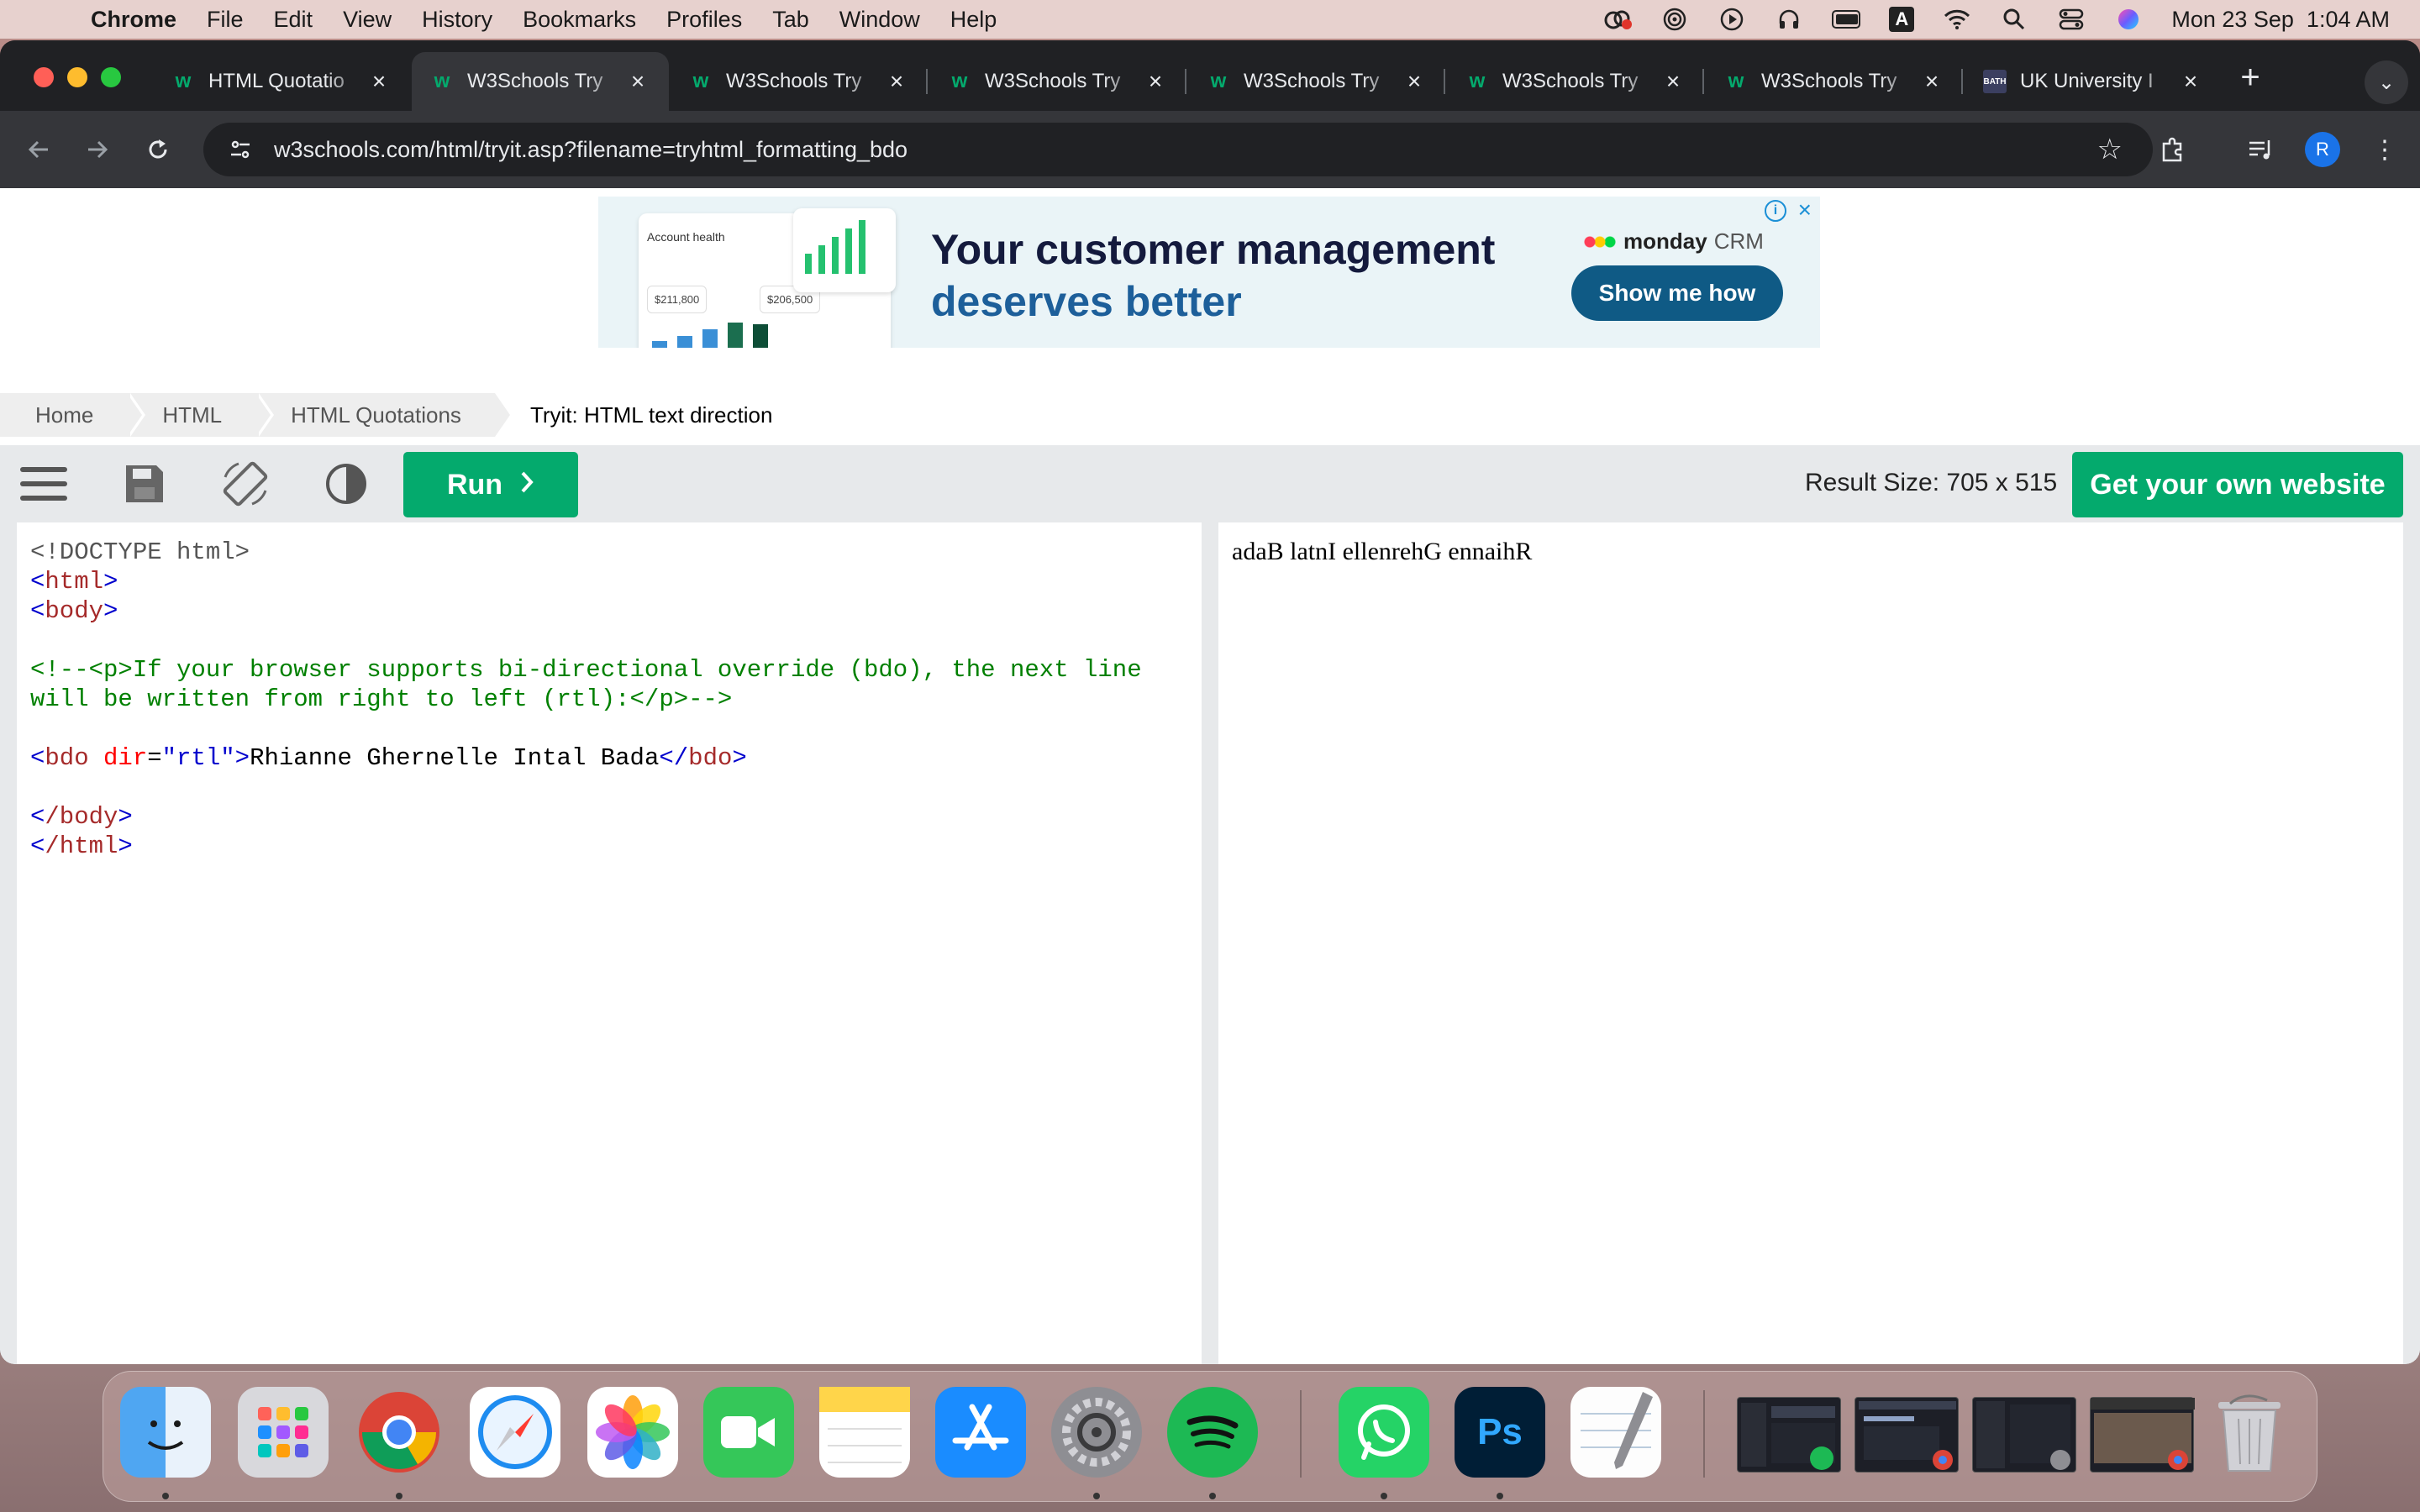 The height and width of the screenshot is (1512, 2420). I want to click on theme-toggle-icon, so click(346, 484).